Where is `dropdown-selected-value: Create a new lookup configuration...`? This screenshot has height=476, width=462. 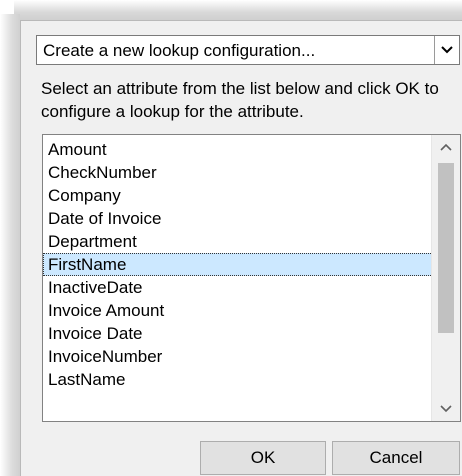
dropdown-selected-value: Create a new lookup configuration... is located at coordinates (179, 50).